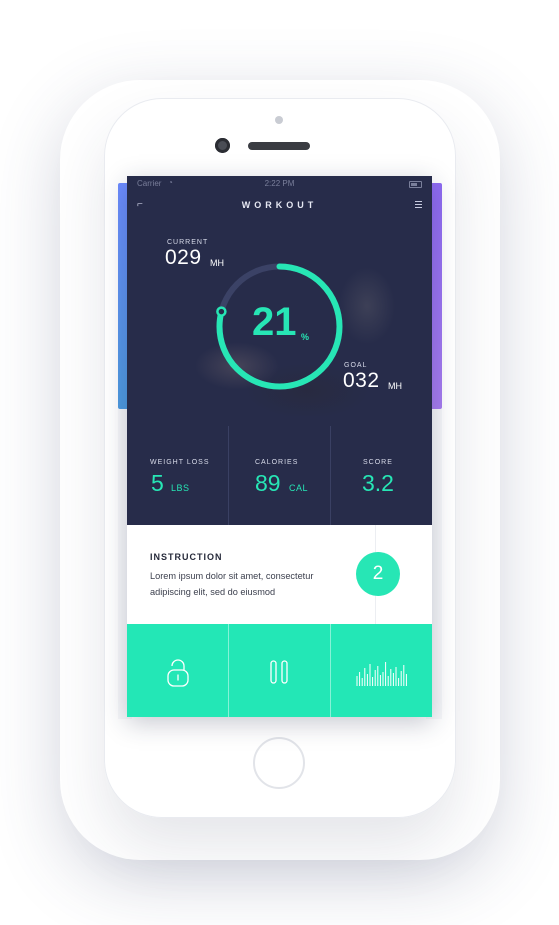 The image size is (559, 925). What do you see at coordinates (356, 365) in the screenshot?
I see `goal-label: GOAL` at bounding box center [356, 365].